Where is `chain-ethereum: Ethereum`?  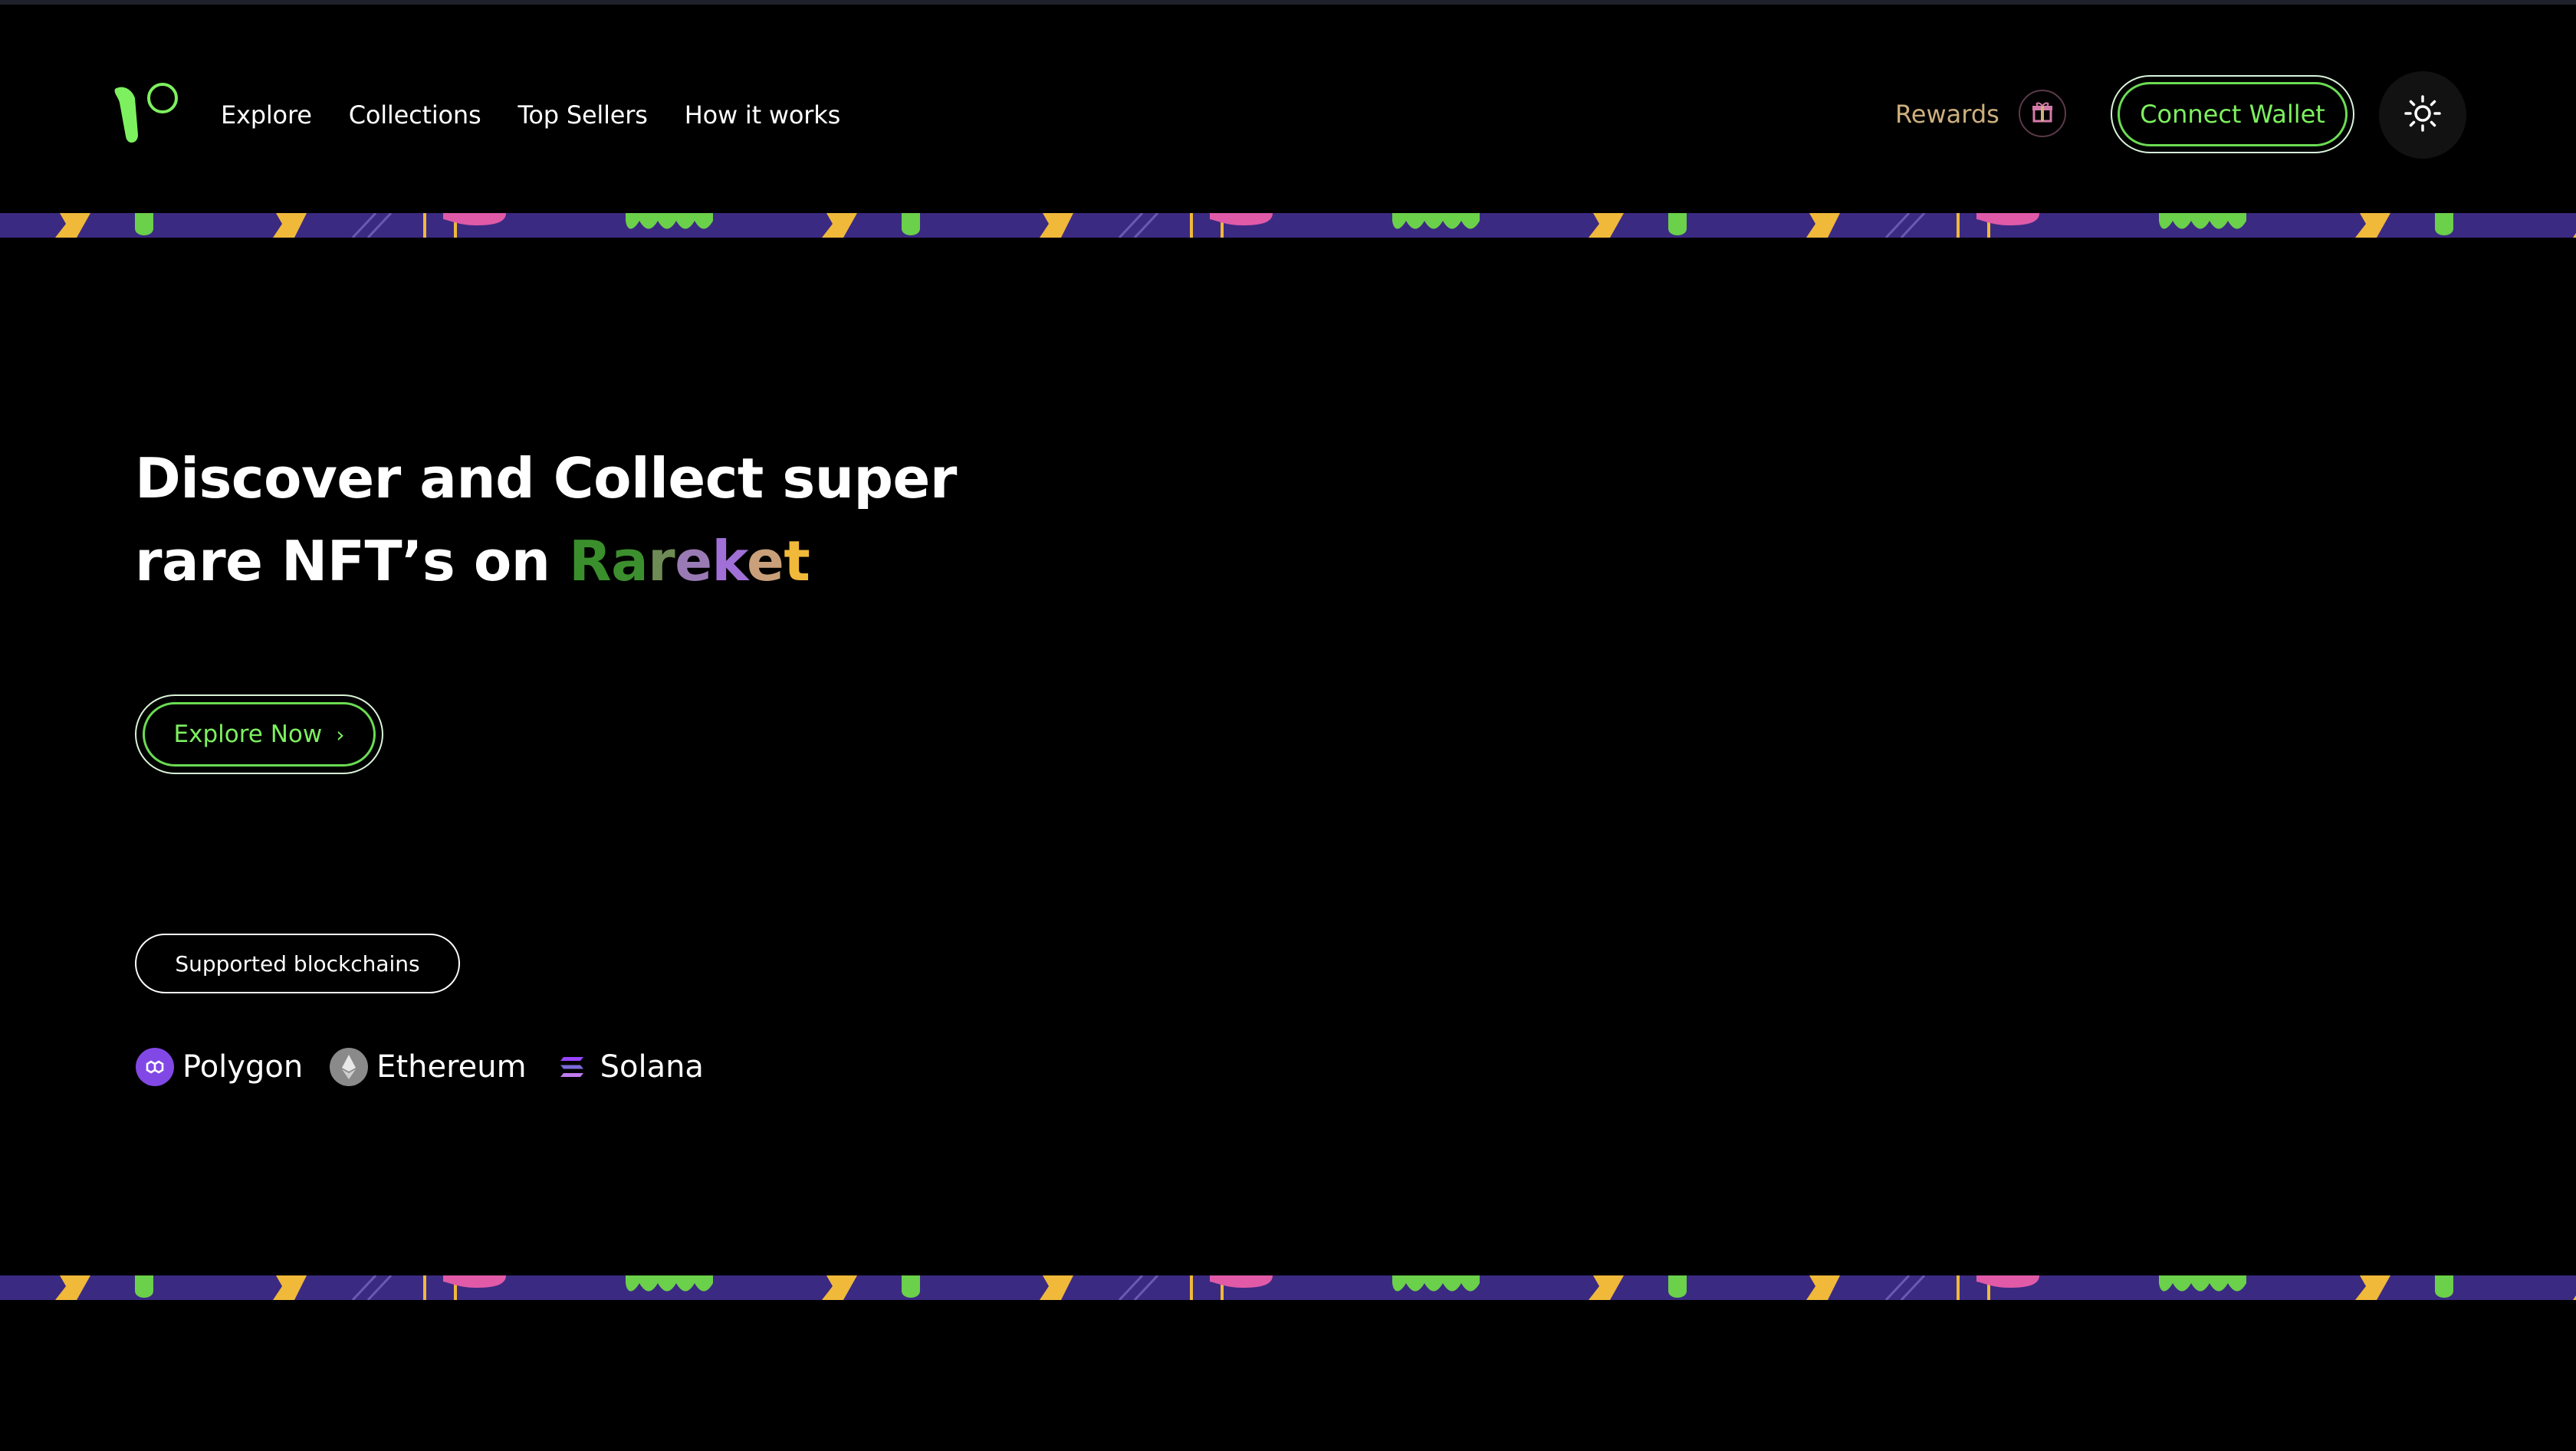
chain-ethereum: Ethereum is located at coordinates (428, 1067).